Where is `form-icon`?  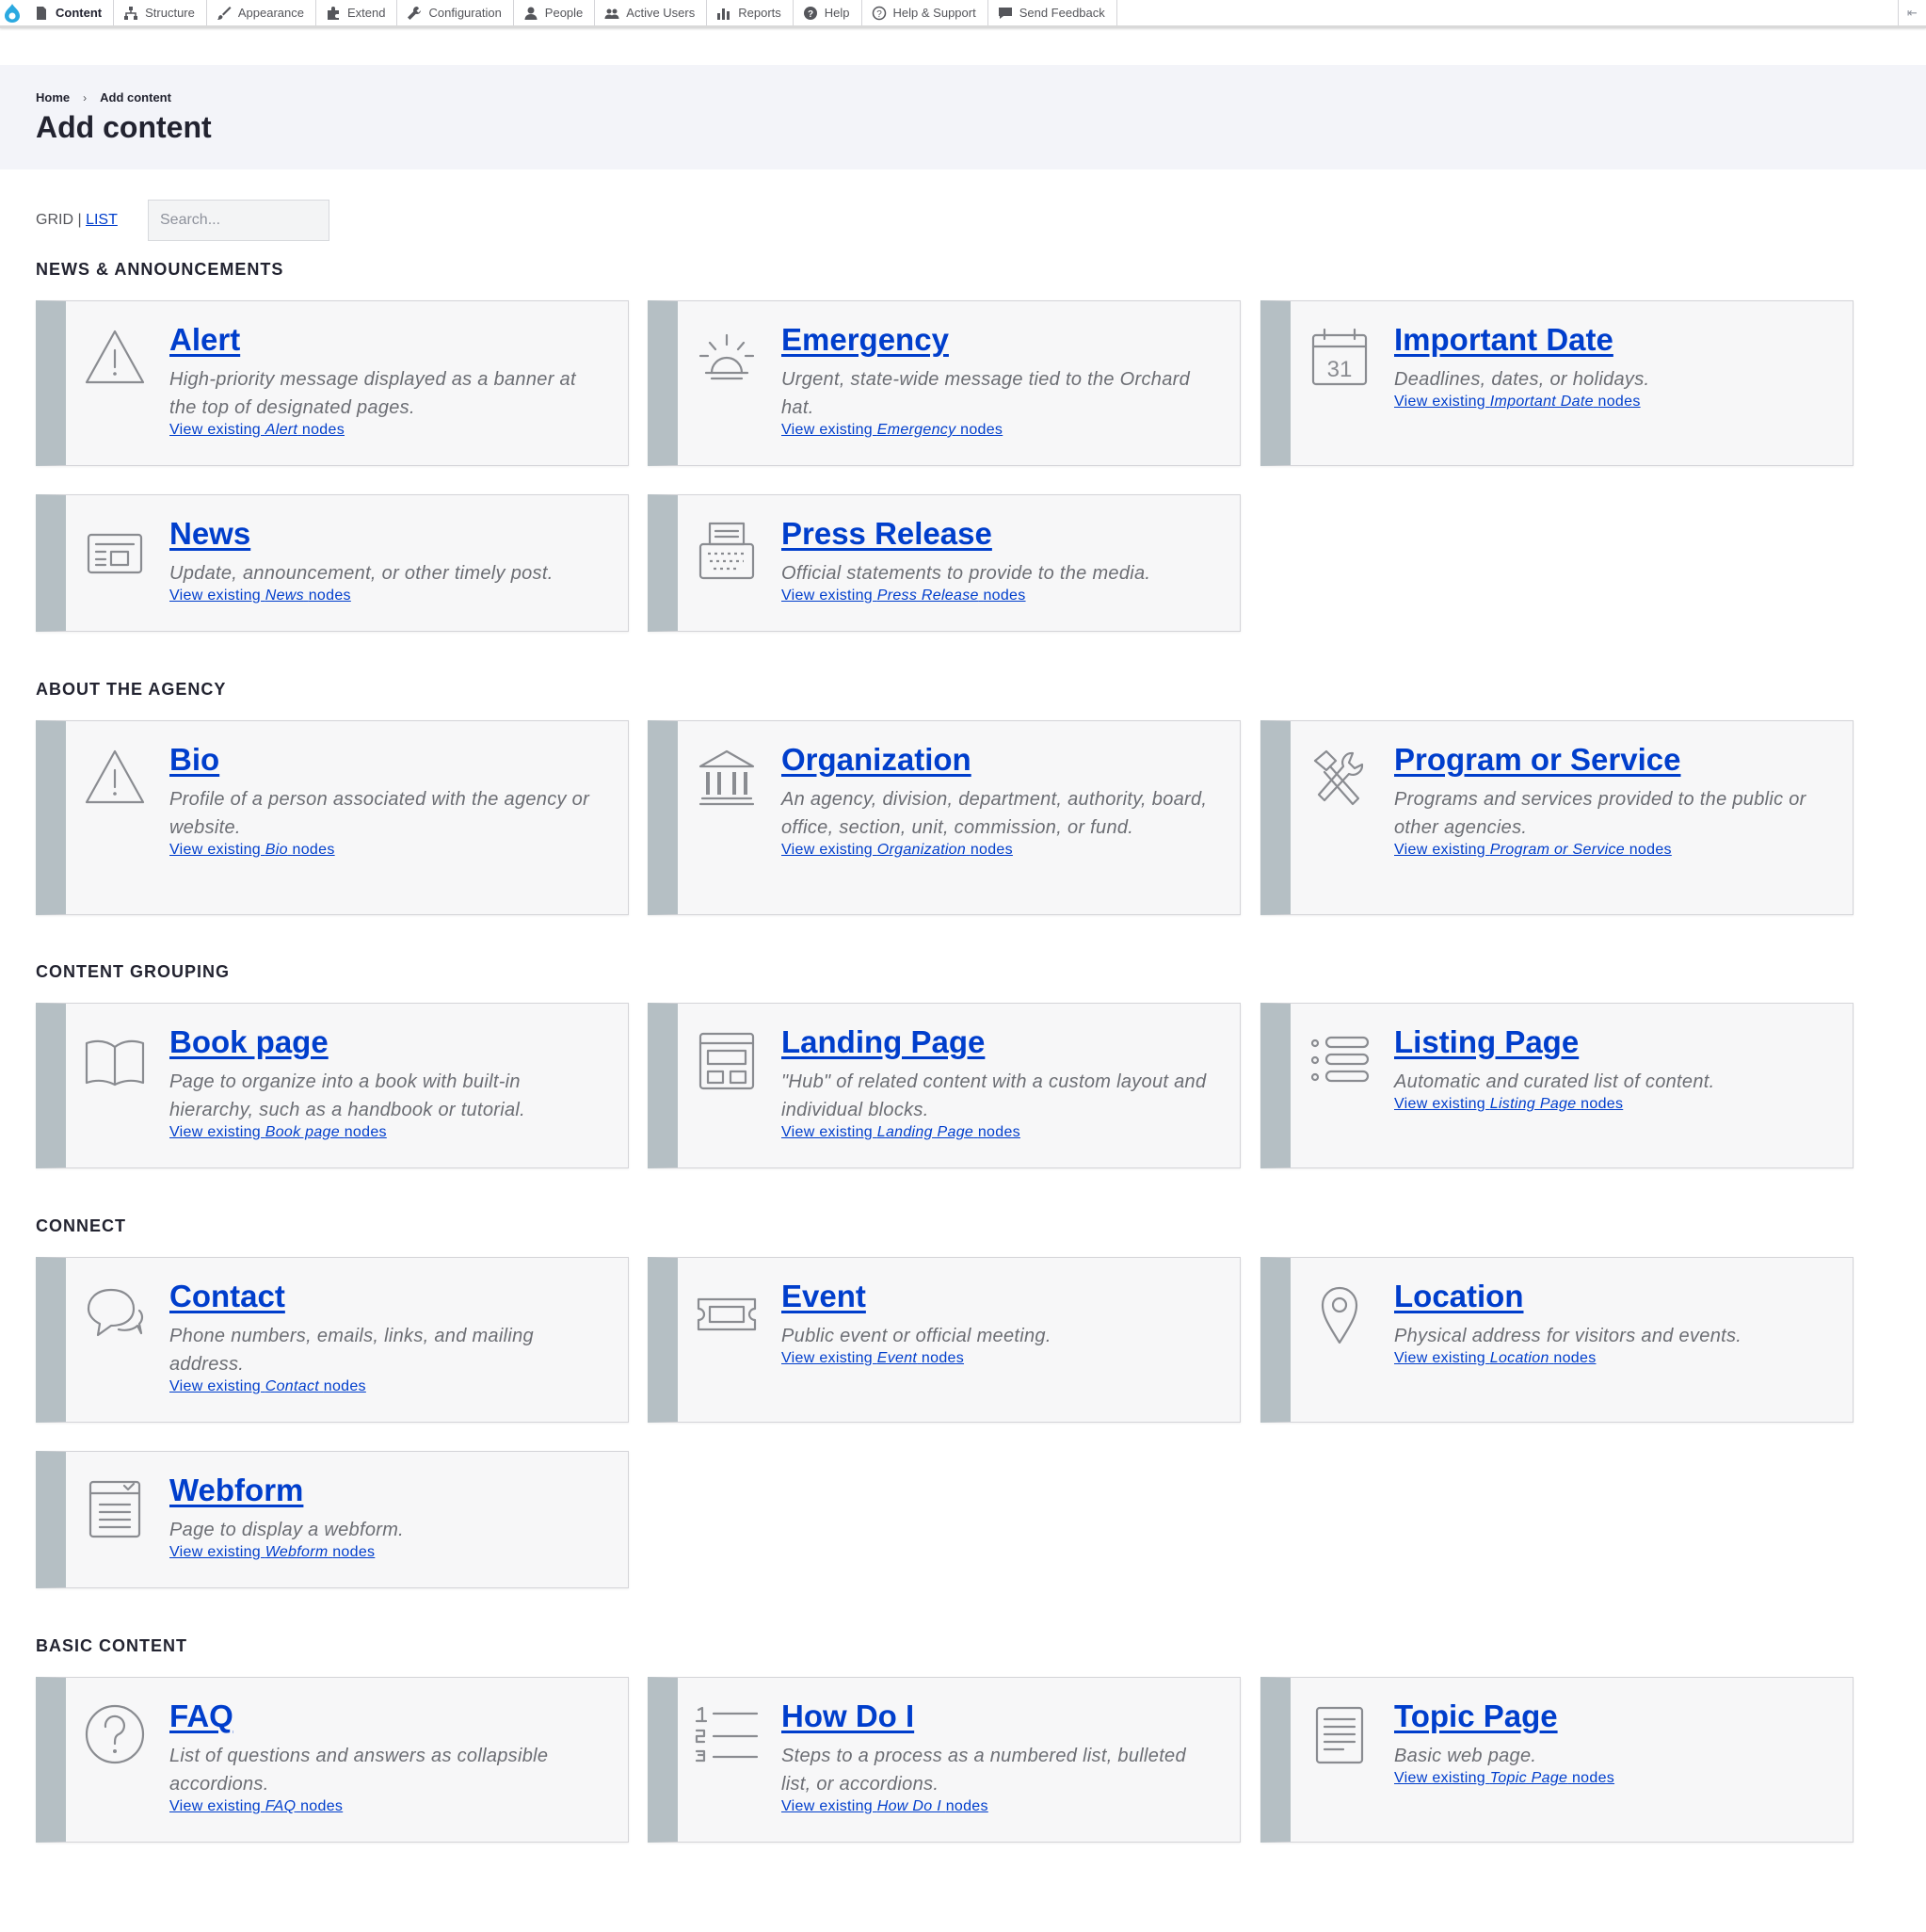 form-icon is located at coordinates (115, 1508).